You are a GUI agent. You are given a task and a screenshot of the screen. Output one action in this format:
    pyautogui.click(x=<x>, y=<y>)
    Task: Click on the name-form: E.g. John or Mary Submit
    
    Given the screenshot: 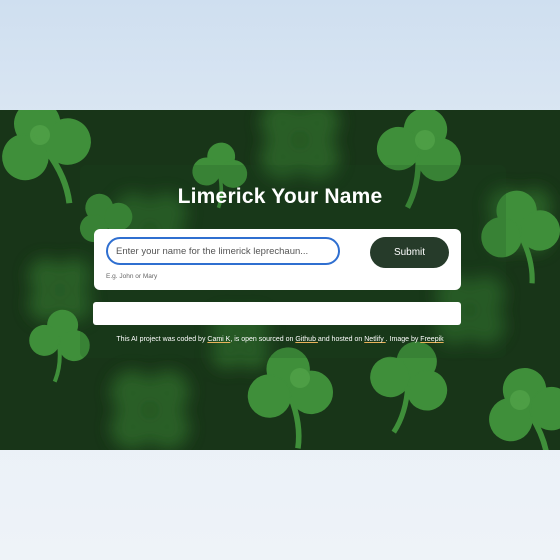 What is the action you would take?
    pyautogui.click(x=277, y=259)
    